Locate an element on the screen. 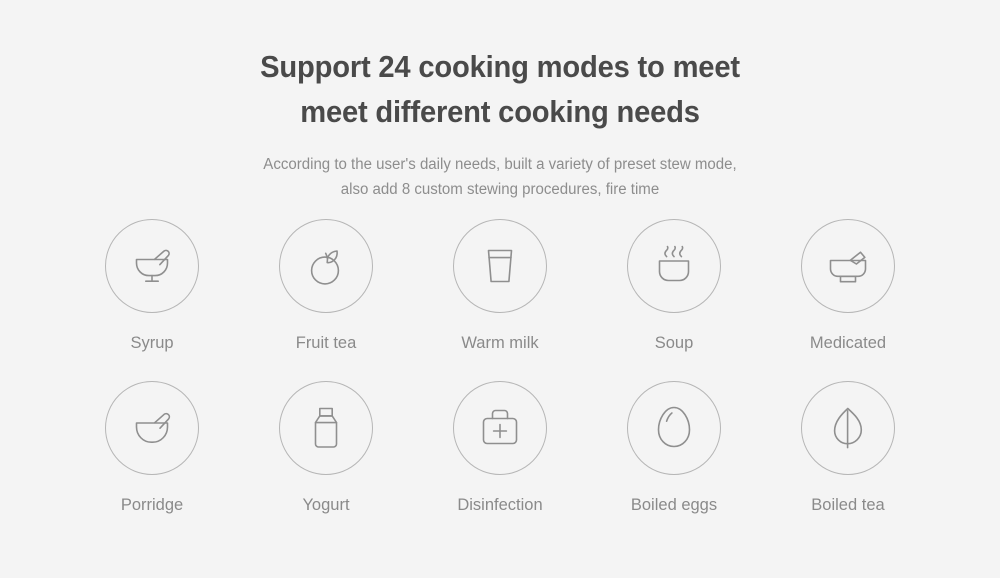 This screenshot has height=578, width=1000. mode-item-disinfection: Disinfection is located at coordinates (500, 448).